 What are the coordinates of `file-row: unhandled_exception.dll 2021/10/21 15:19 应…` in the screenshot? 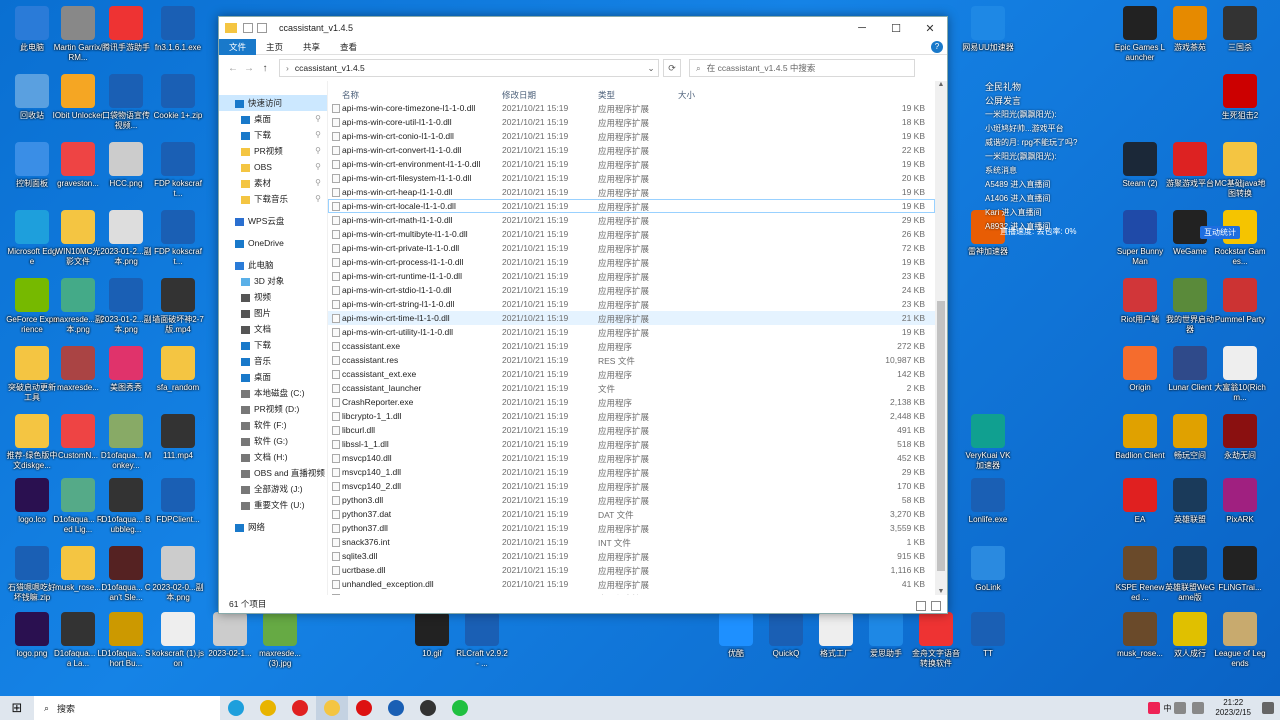 It's located at (631, 584).